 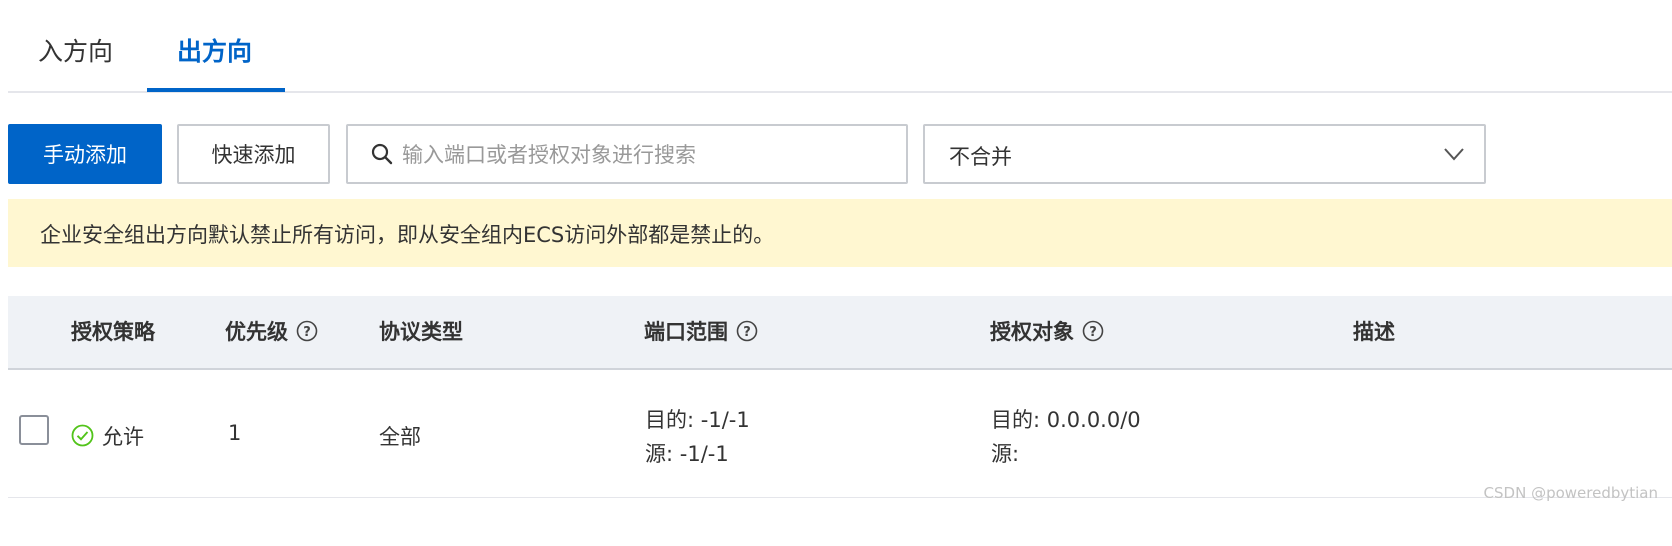 I want to click on priority-value: 1, so click(x=235, y=433).